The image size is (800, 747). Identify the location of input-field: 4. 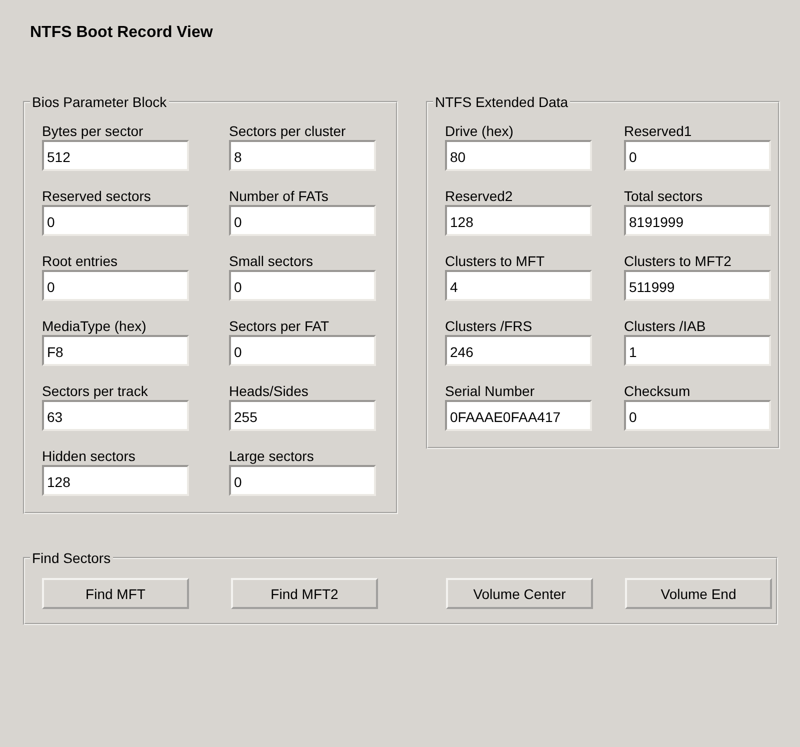
(518, 285).